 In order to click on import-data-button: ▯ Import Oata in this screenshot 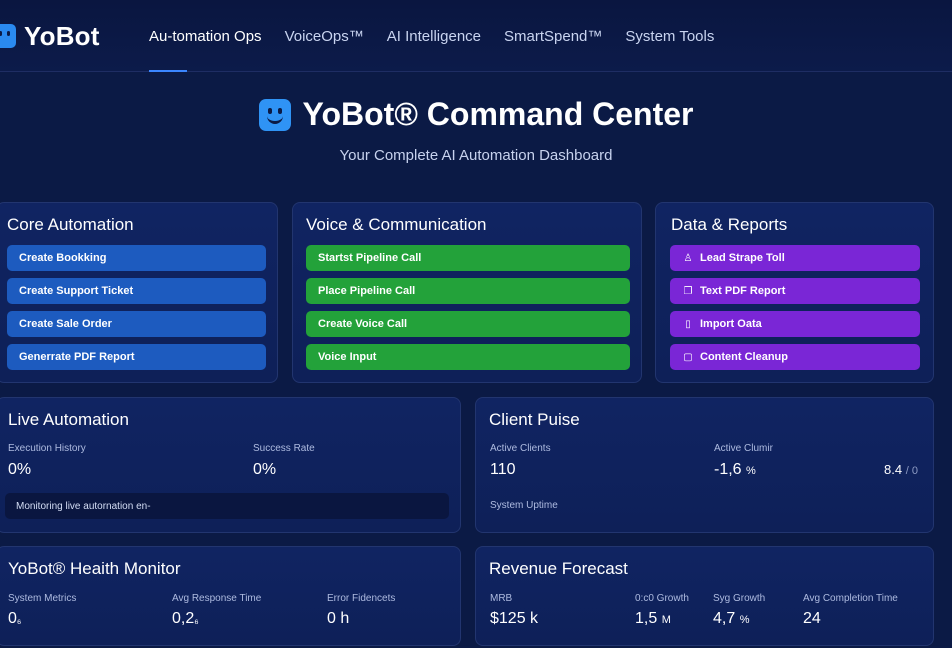, I will do `click(795, 324)`.